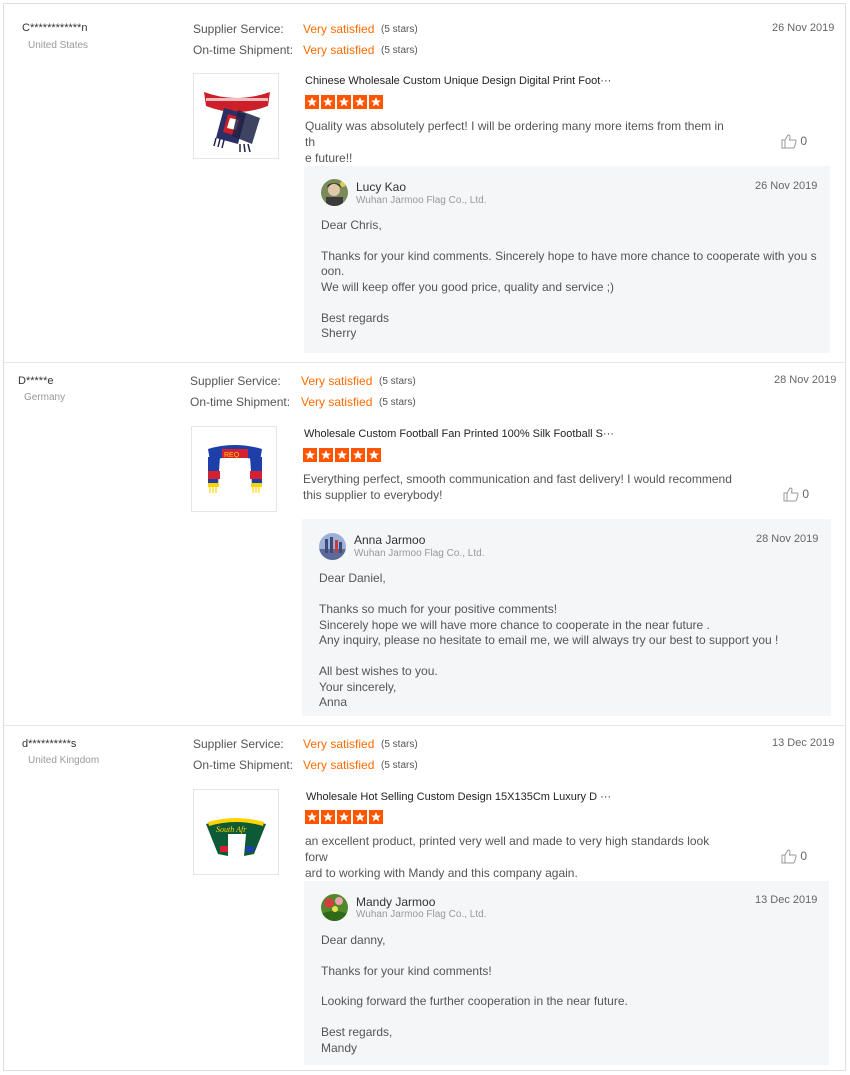  I want to click on reply-line: Dear Chris,, so click(351, 225).